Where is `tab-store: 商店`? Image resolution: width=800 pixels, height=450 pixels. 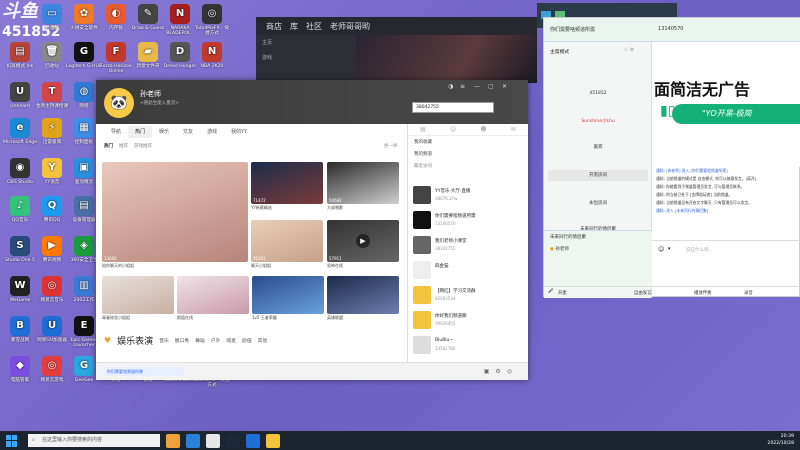
tab-store: 商店 is located at coordinates (274, 26).